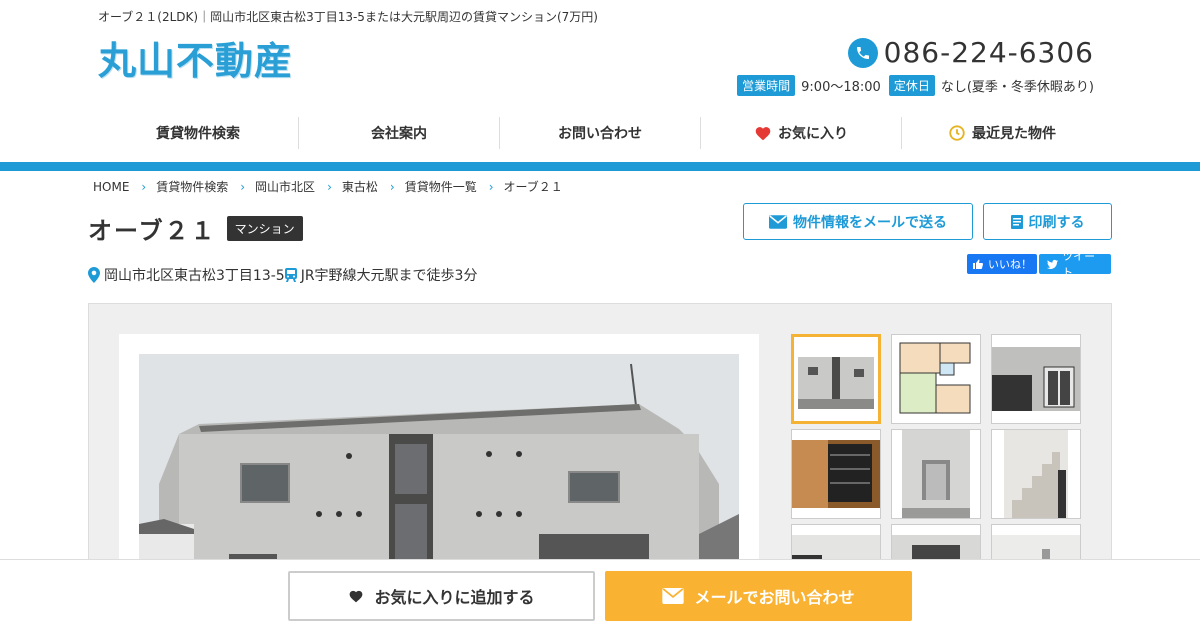 The image size is (1200, 630). What do you see at coordinates (111, 187) in the screenshot?
I see `breadcrumb-home: HOME` at bounding box center [111, 187].